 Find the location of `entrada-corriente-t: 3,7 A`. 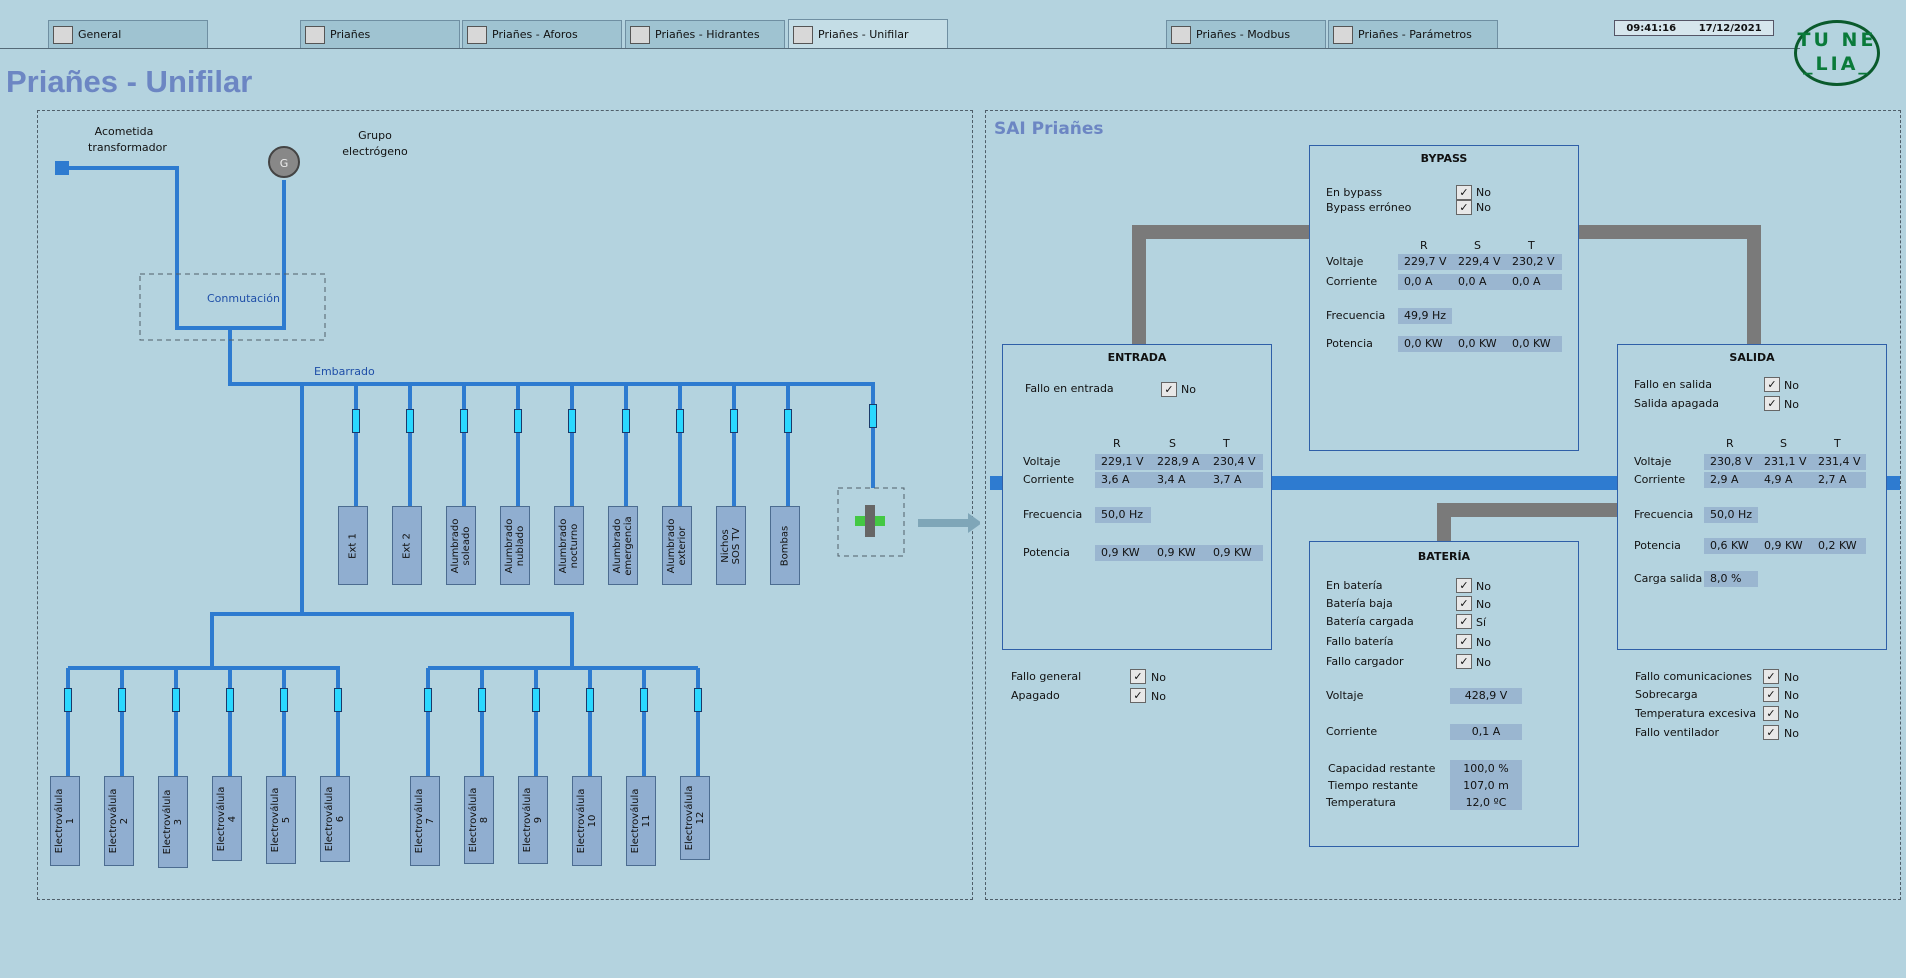

entrada-corriente-t: 3,7 A is located at coordinates (1235, 480).